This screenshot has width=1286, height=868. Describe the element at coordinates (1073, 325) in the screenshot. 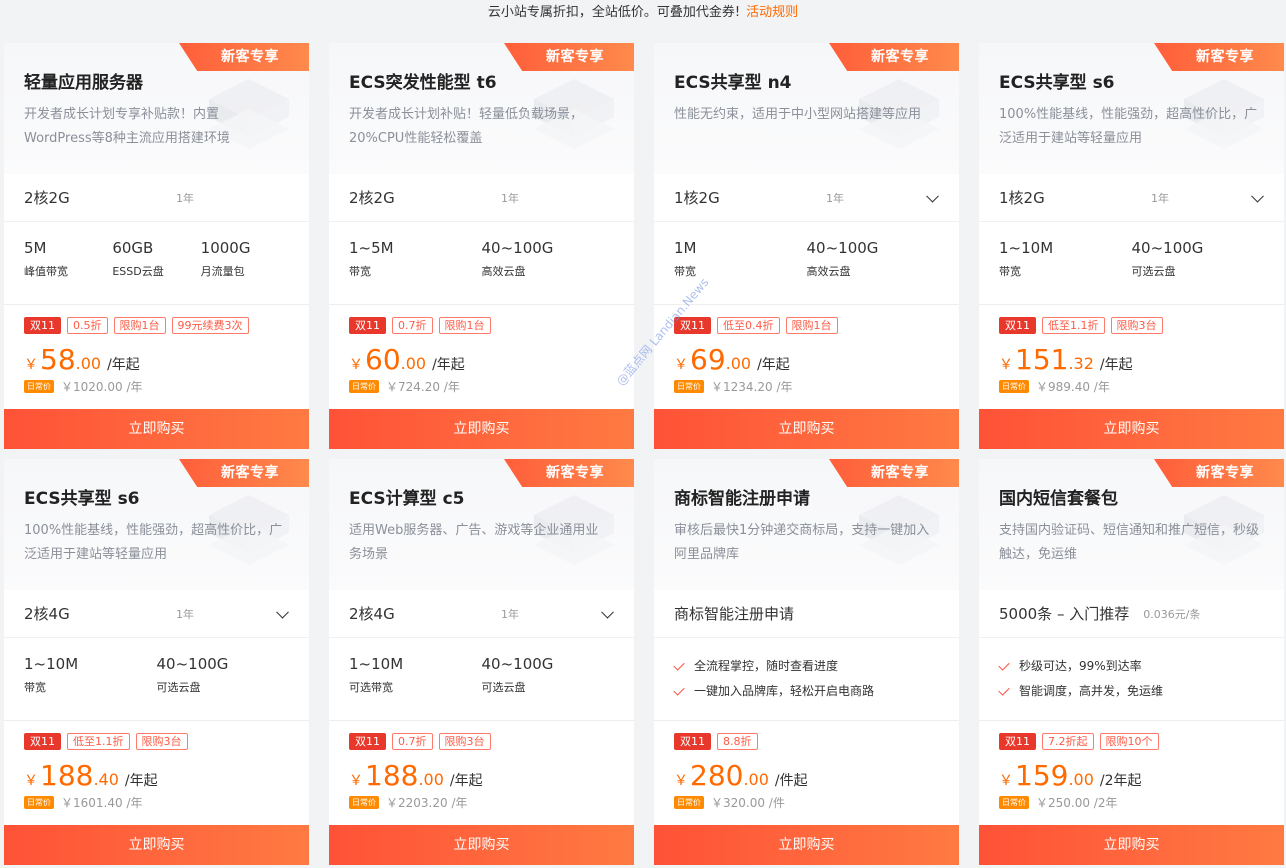

I see `promo-tag: 低至1.1折` at that location.